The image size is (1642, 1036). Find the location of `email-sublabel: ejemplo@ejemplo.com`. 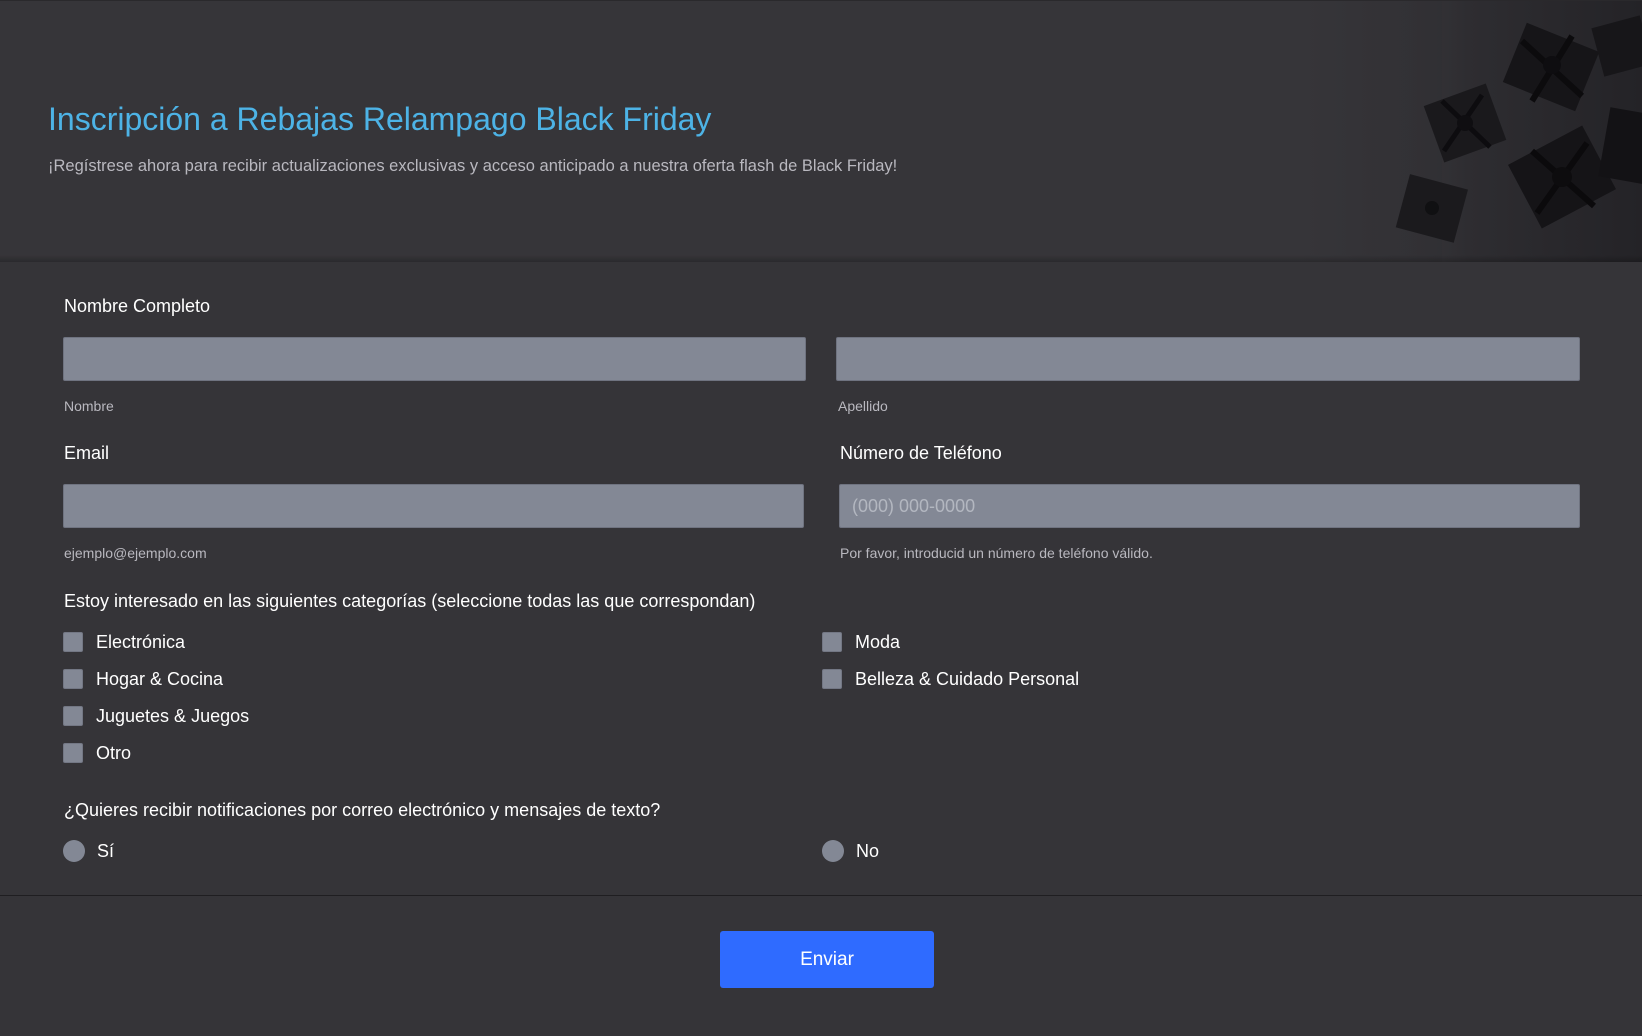

email-sublabel: ejemplo@ejemplo.com is located at coordinates (135, 553).